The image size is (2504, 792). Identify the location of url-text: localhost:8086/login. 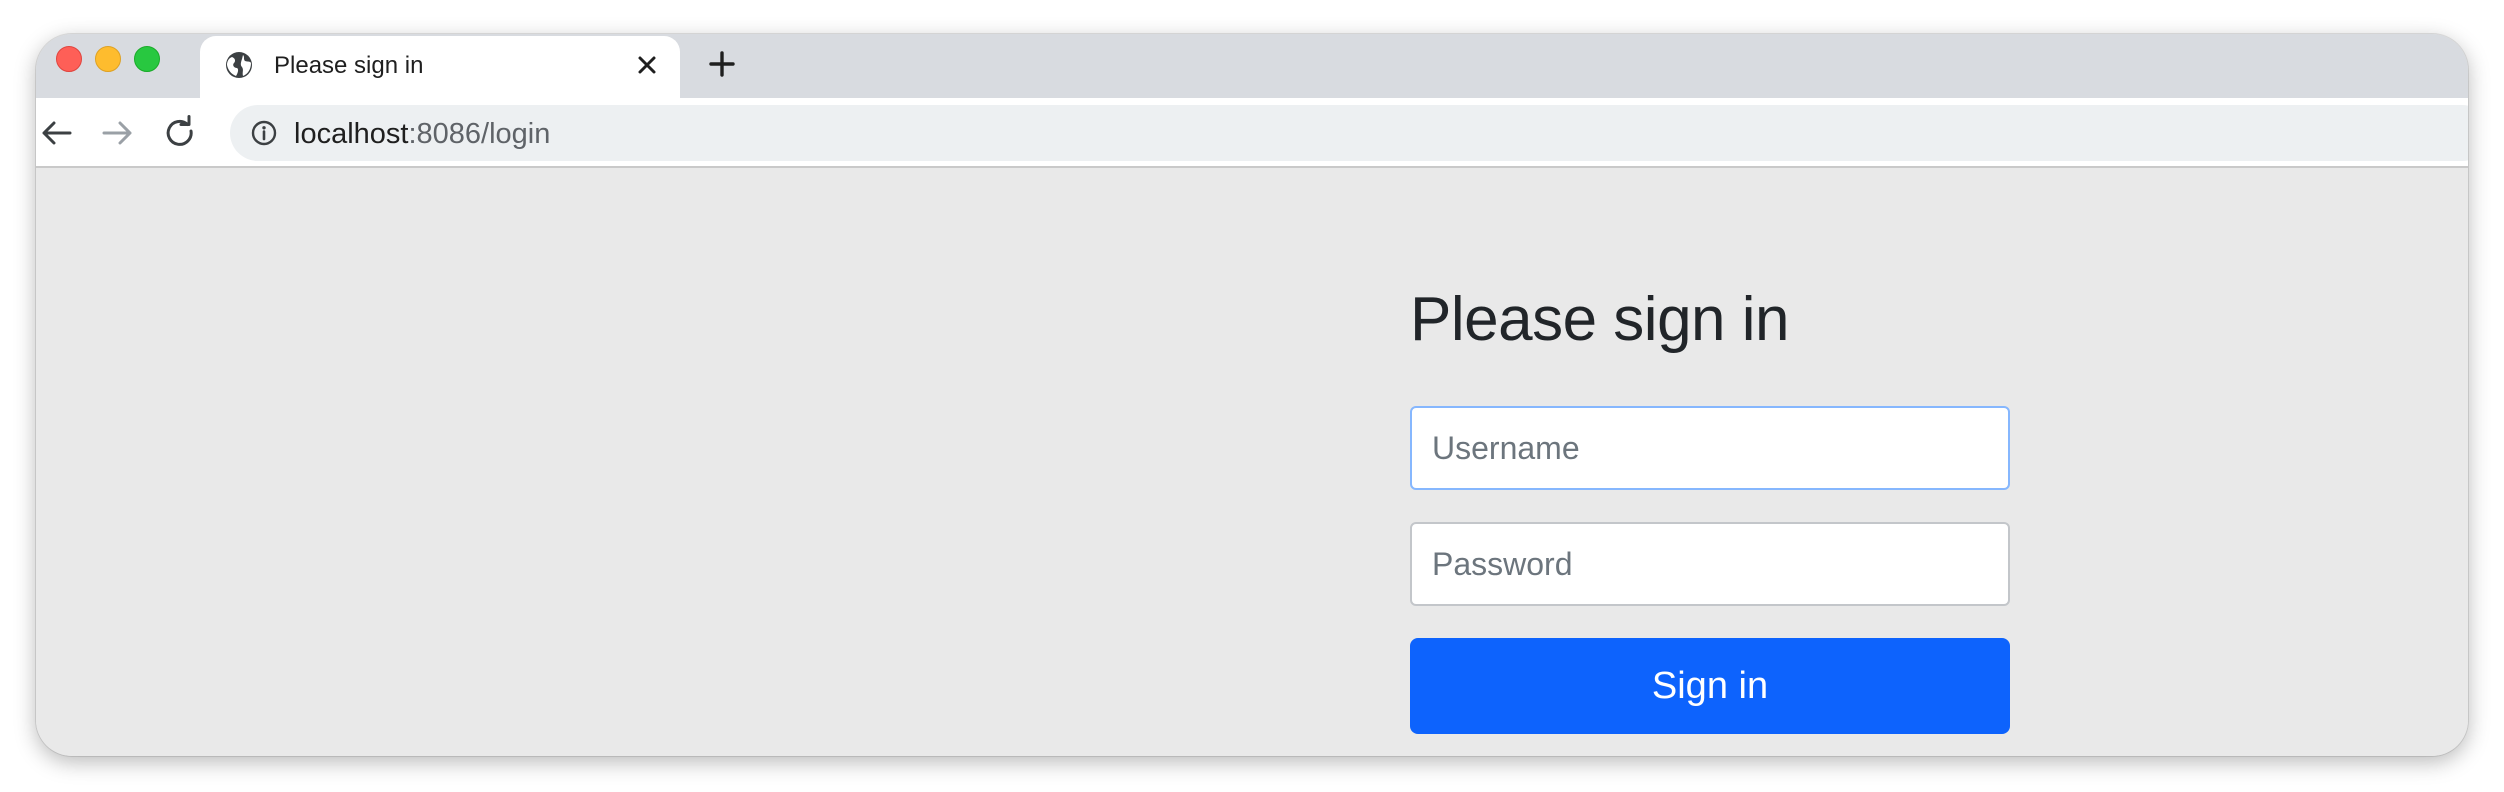
(422, 134).